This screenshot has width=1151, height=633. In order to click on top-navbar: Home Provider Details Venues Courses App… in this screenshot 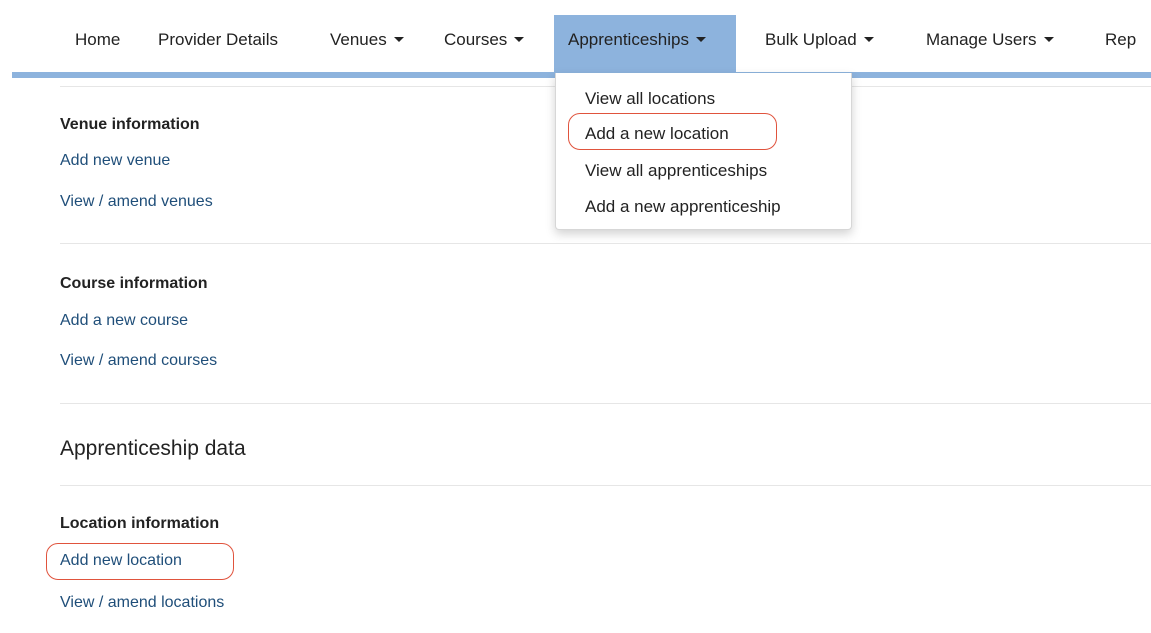, I will do `click(575, 36)`.